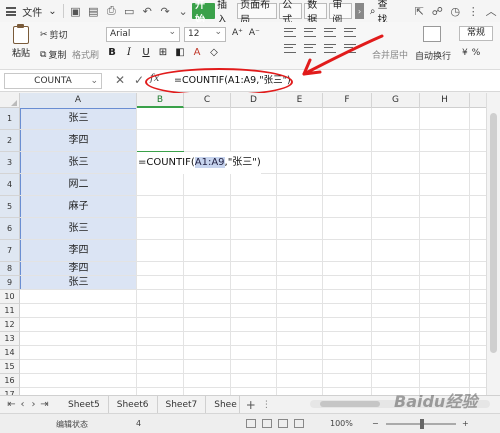 The width and height of the screenshot is (500, 433). Describe the element at coordinates (207, 100) in the screenshot. I see `column-header-c: C` at that location.